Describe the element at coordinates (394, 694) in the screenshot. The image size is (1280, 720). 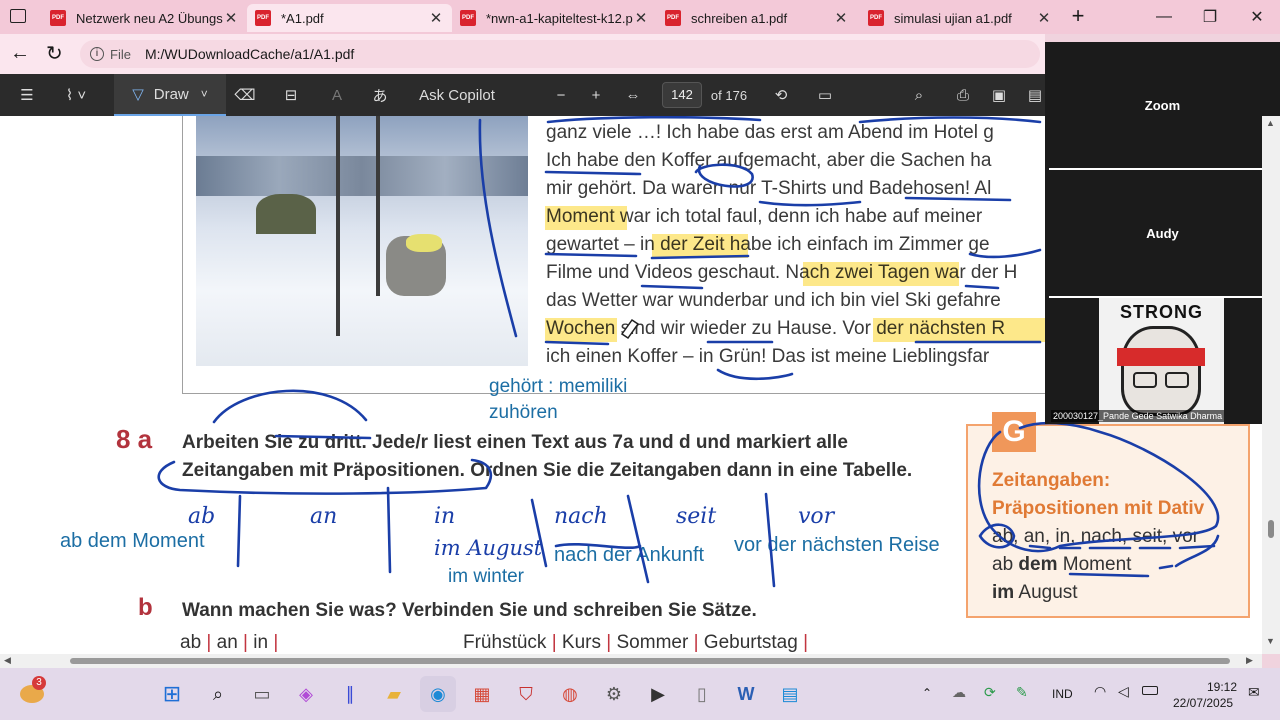
I see `file-explorer-icon: ▰` at that location.